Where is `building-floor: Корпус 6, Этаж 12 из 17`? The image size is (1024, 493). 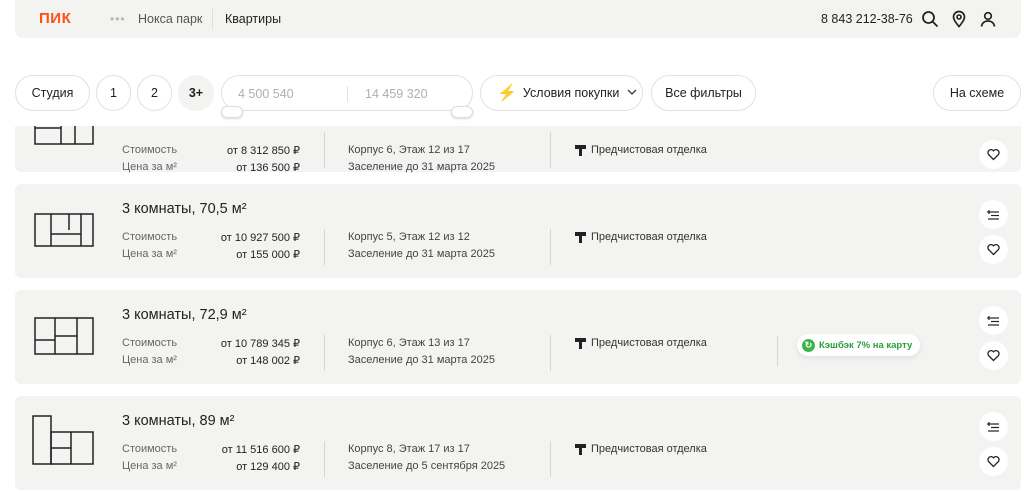
building-floor: Корпус 6, Этаж 12 из 17 is located at coordinates (409, 150).